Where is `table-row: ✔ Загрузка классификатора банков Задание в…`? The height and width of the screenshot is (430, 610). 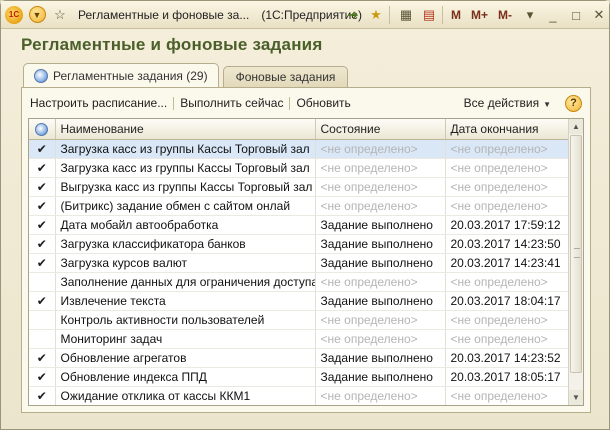
table-row: ✔ Загрузка классификатора банков Задание в… is located at coordinates (299, 244).